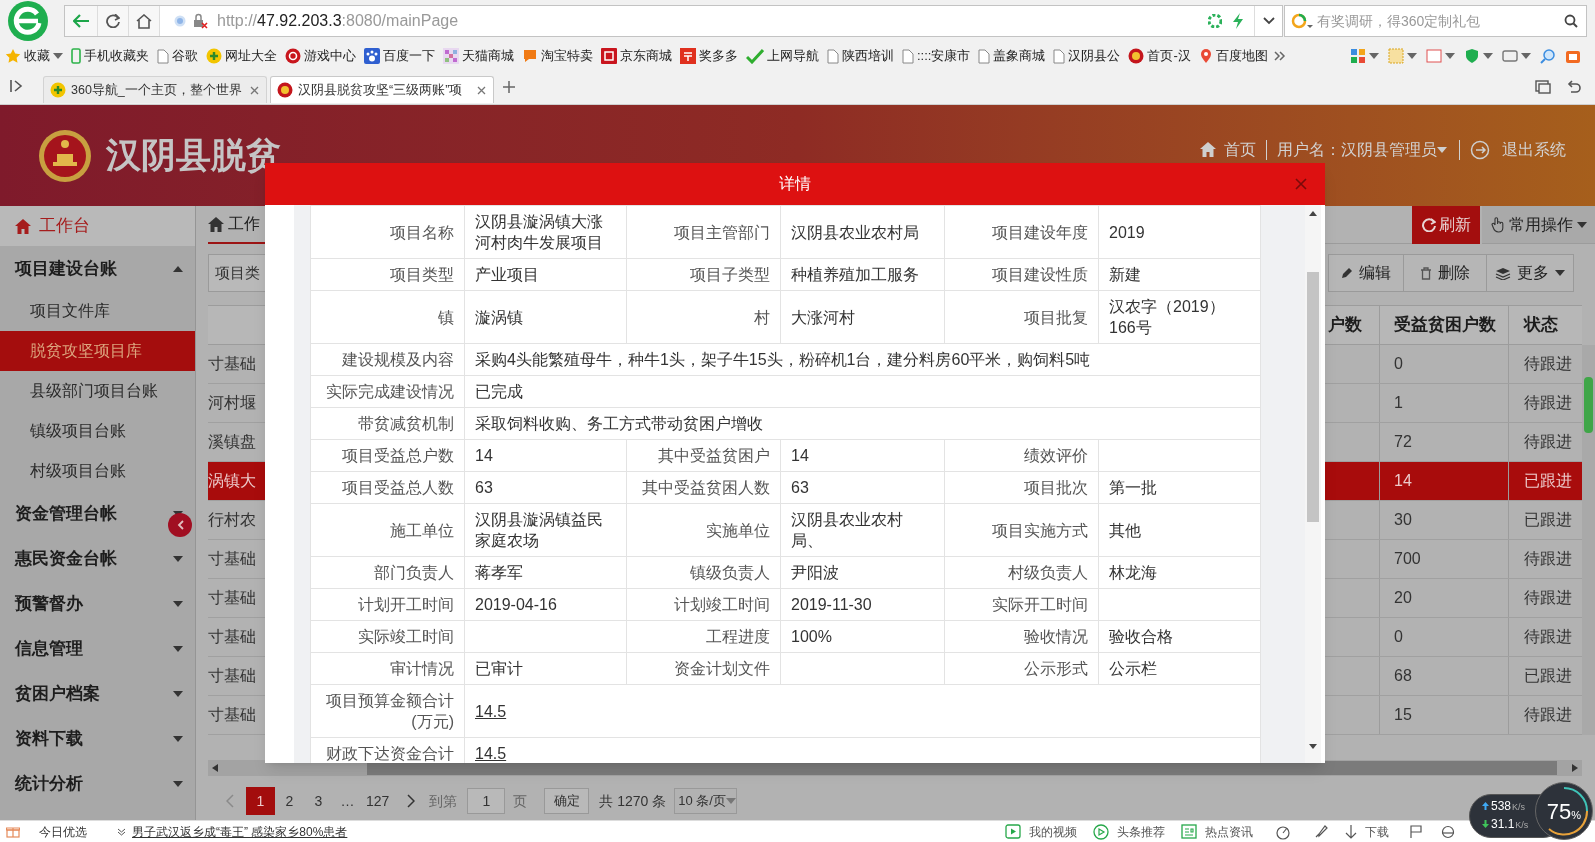 The image size is (1595, 842). What do you see at coordinates (1352, 325) in the screenshot?
I see `column-header: 户数` at bounding box center [1352, 325].